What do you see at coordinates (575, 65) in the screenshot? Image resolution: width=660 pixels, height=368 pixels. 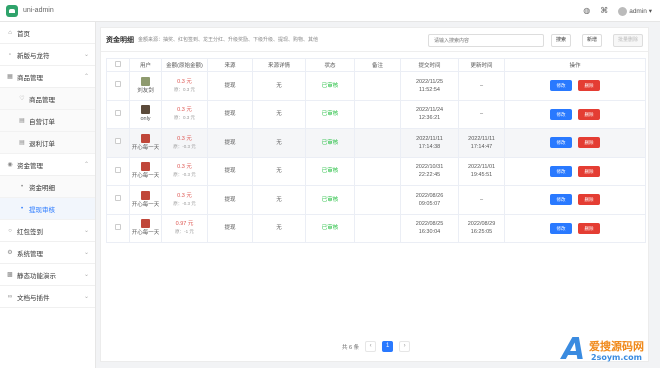 I see `col-actions: 操作` at bounding box center [575, 65].